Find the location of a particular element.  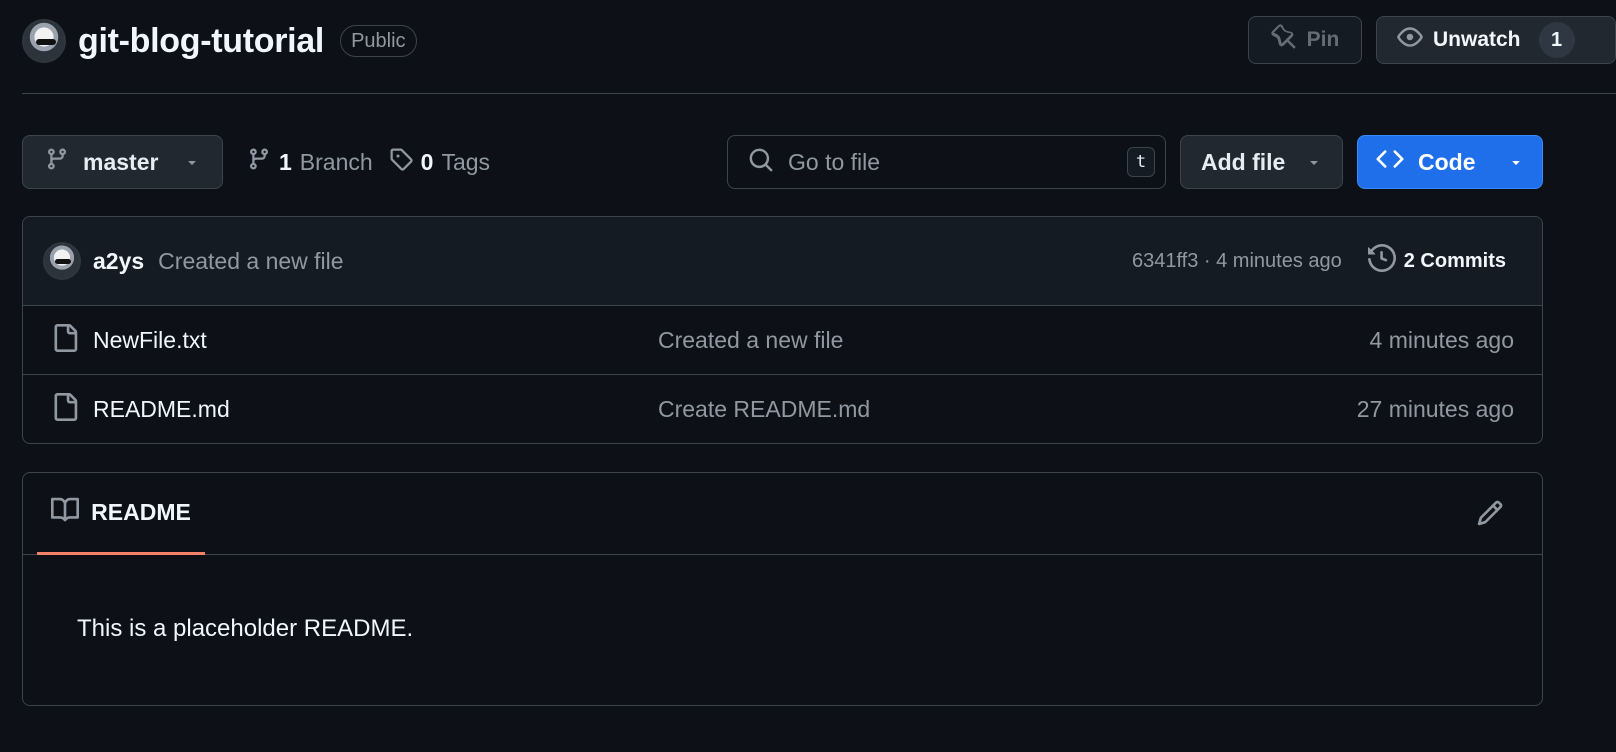

branches-link: 1 Branch is located at coordinates (310, 162).